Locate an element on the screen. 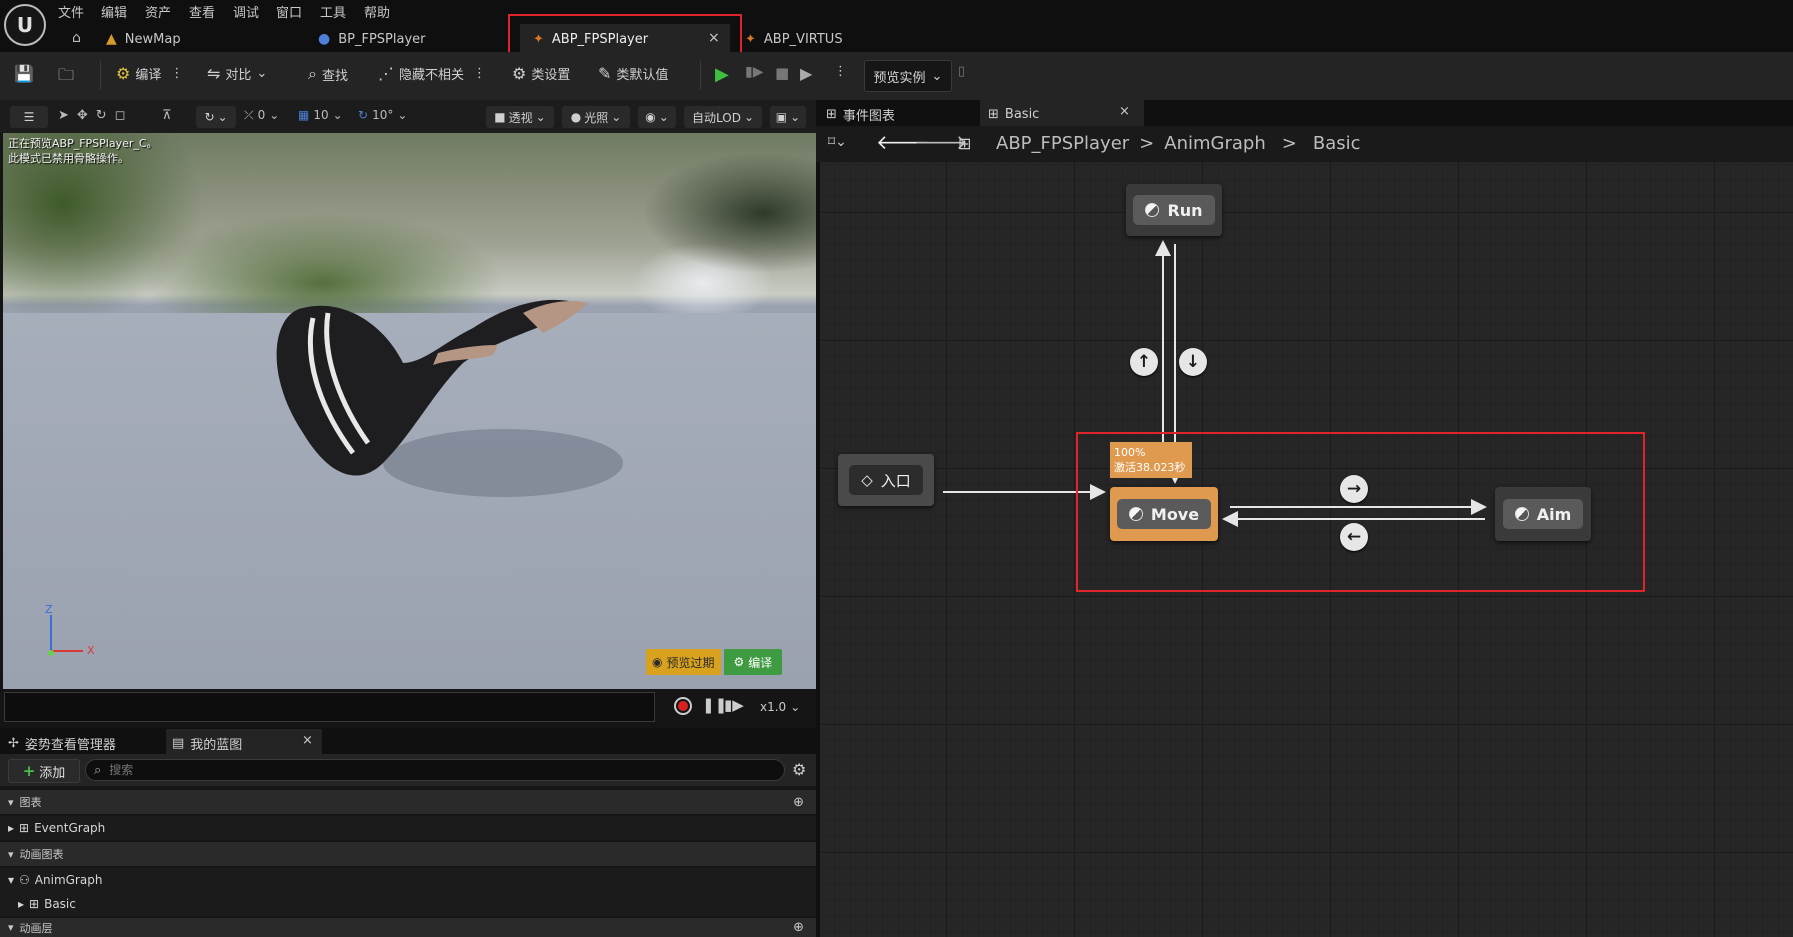 Image resolution: width=1793 pixels, height=937 pixels. surface-snap-icon: ⊼ is located at coordinates (167, 115).